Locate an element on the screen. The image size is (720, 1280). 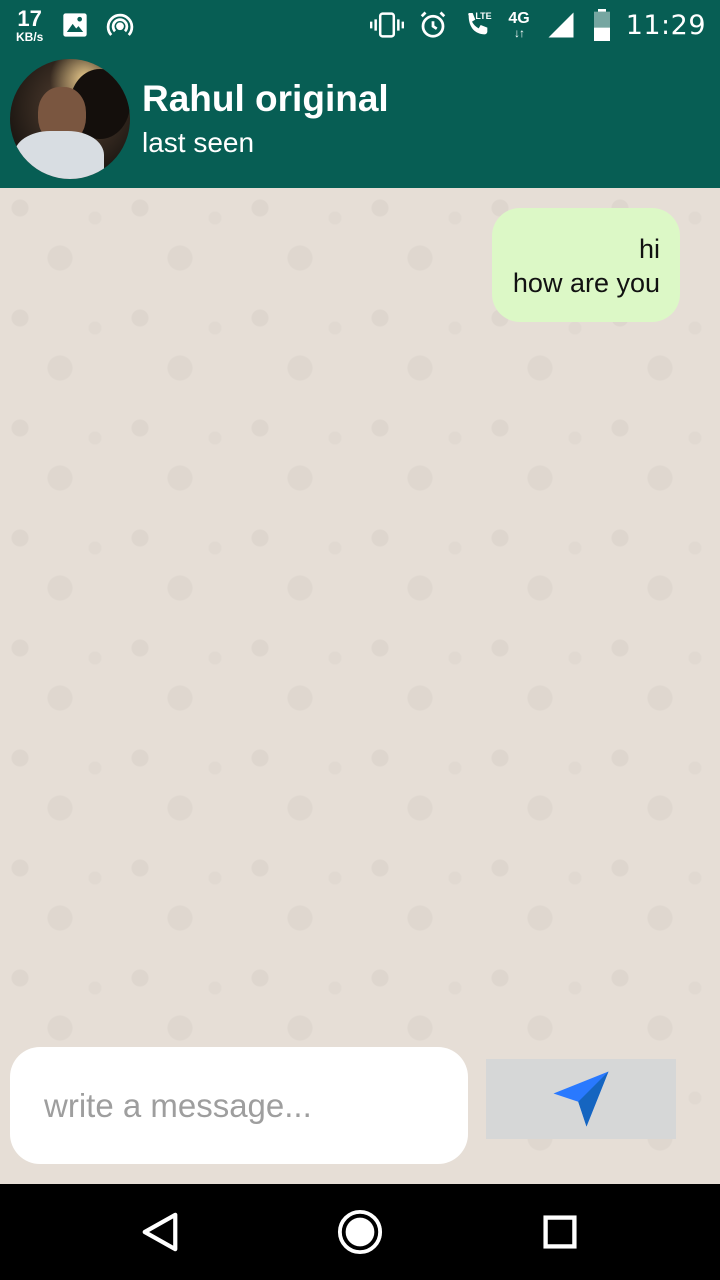
vibrate-icon is located at coordinates (387, 25).